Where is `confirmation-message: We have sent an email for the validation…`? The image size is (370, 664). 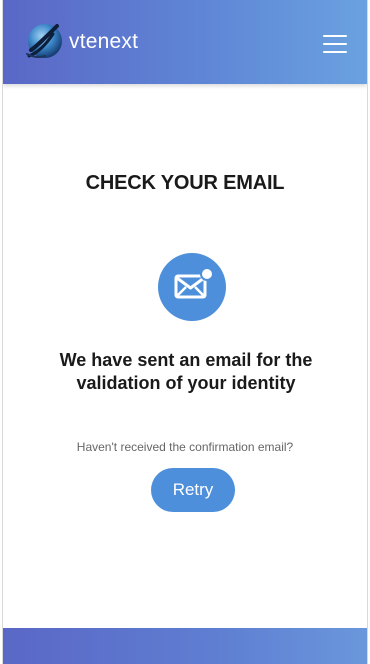 confirmation-message: We have sent an email for the validation… is located at coordinates (186, 371).